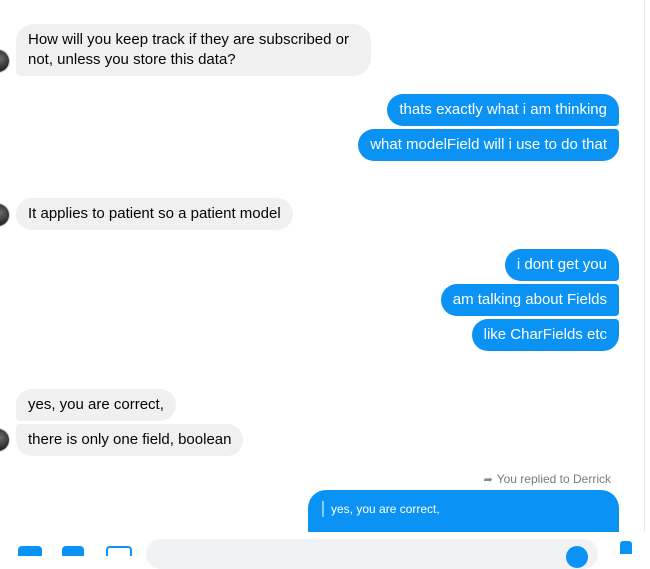 The image size is (650, 569). I want to click on message-text: like CharFields etc, so click(545, 334).